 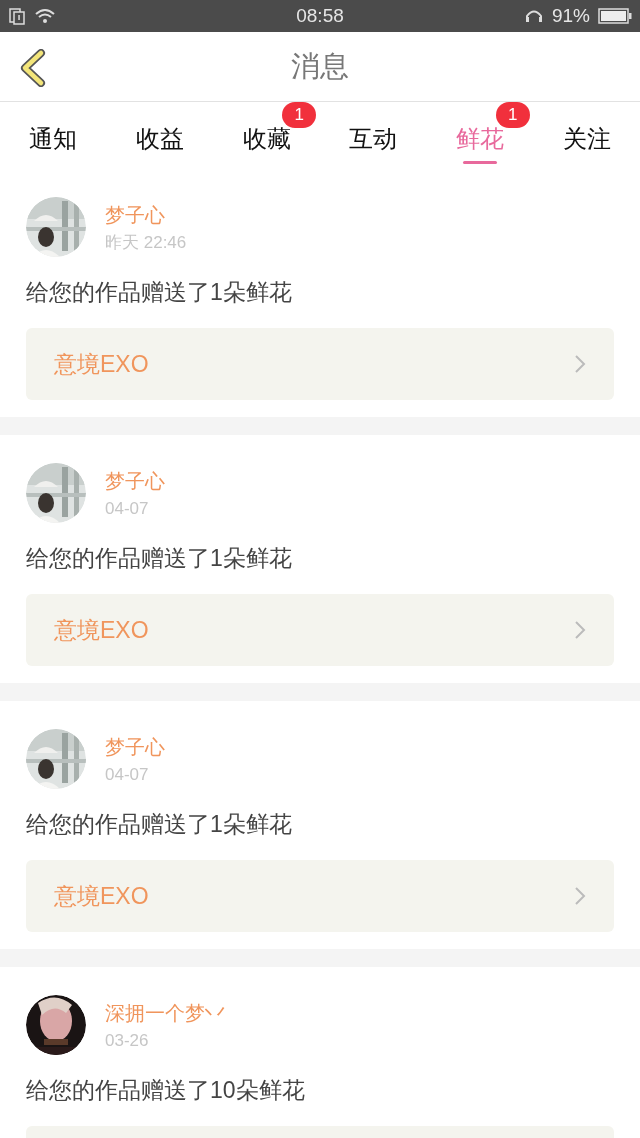 What do you see at coordinates (480, 135) in the screenshot?
I see `tab: 鲜花 1` at bounding box center [480, 135].